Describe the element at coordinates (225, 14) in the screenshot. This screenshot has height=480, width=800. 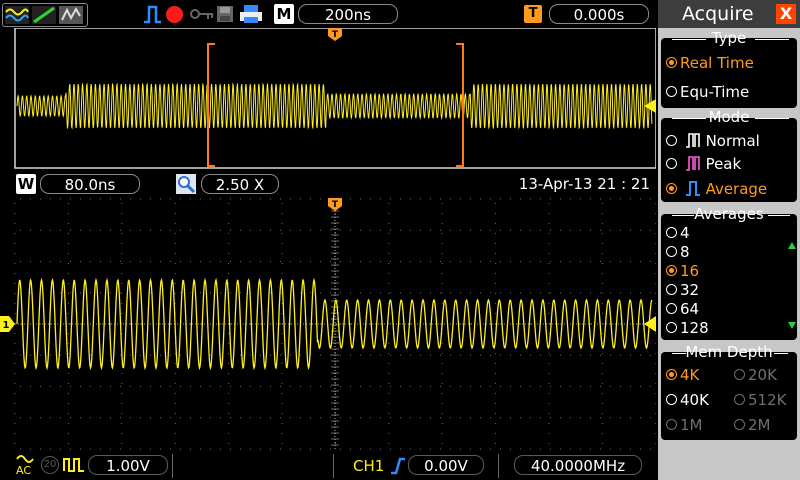
I see `save-icon` at that location.